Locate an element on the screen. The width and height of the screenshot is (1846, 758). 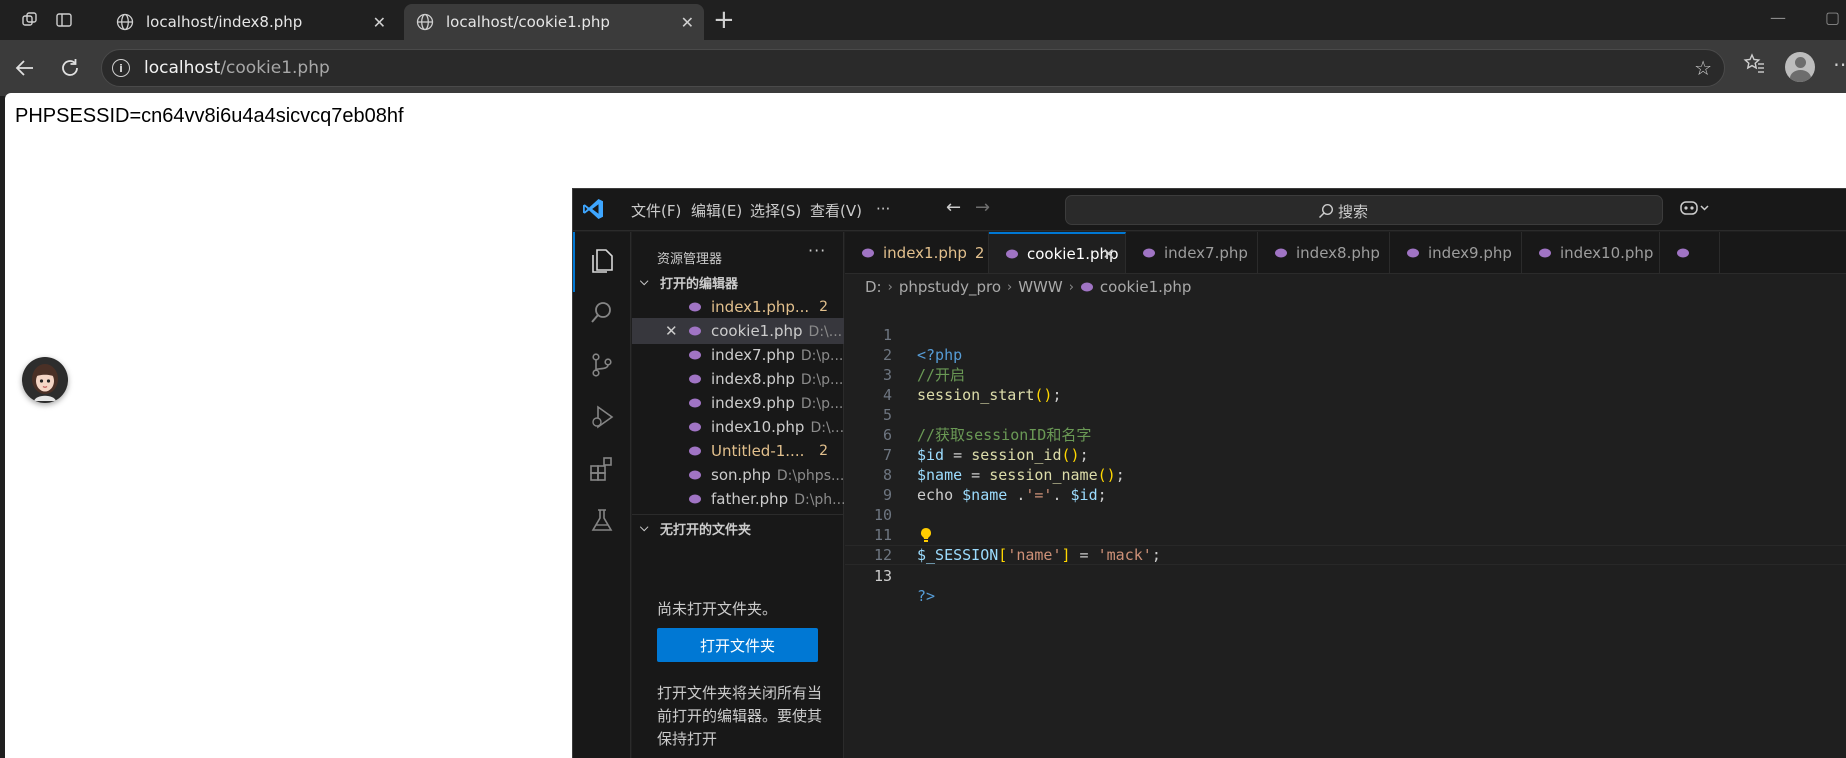
tab-label: index1.php is located at coordinates (925, 253).